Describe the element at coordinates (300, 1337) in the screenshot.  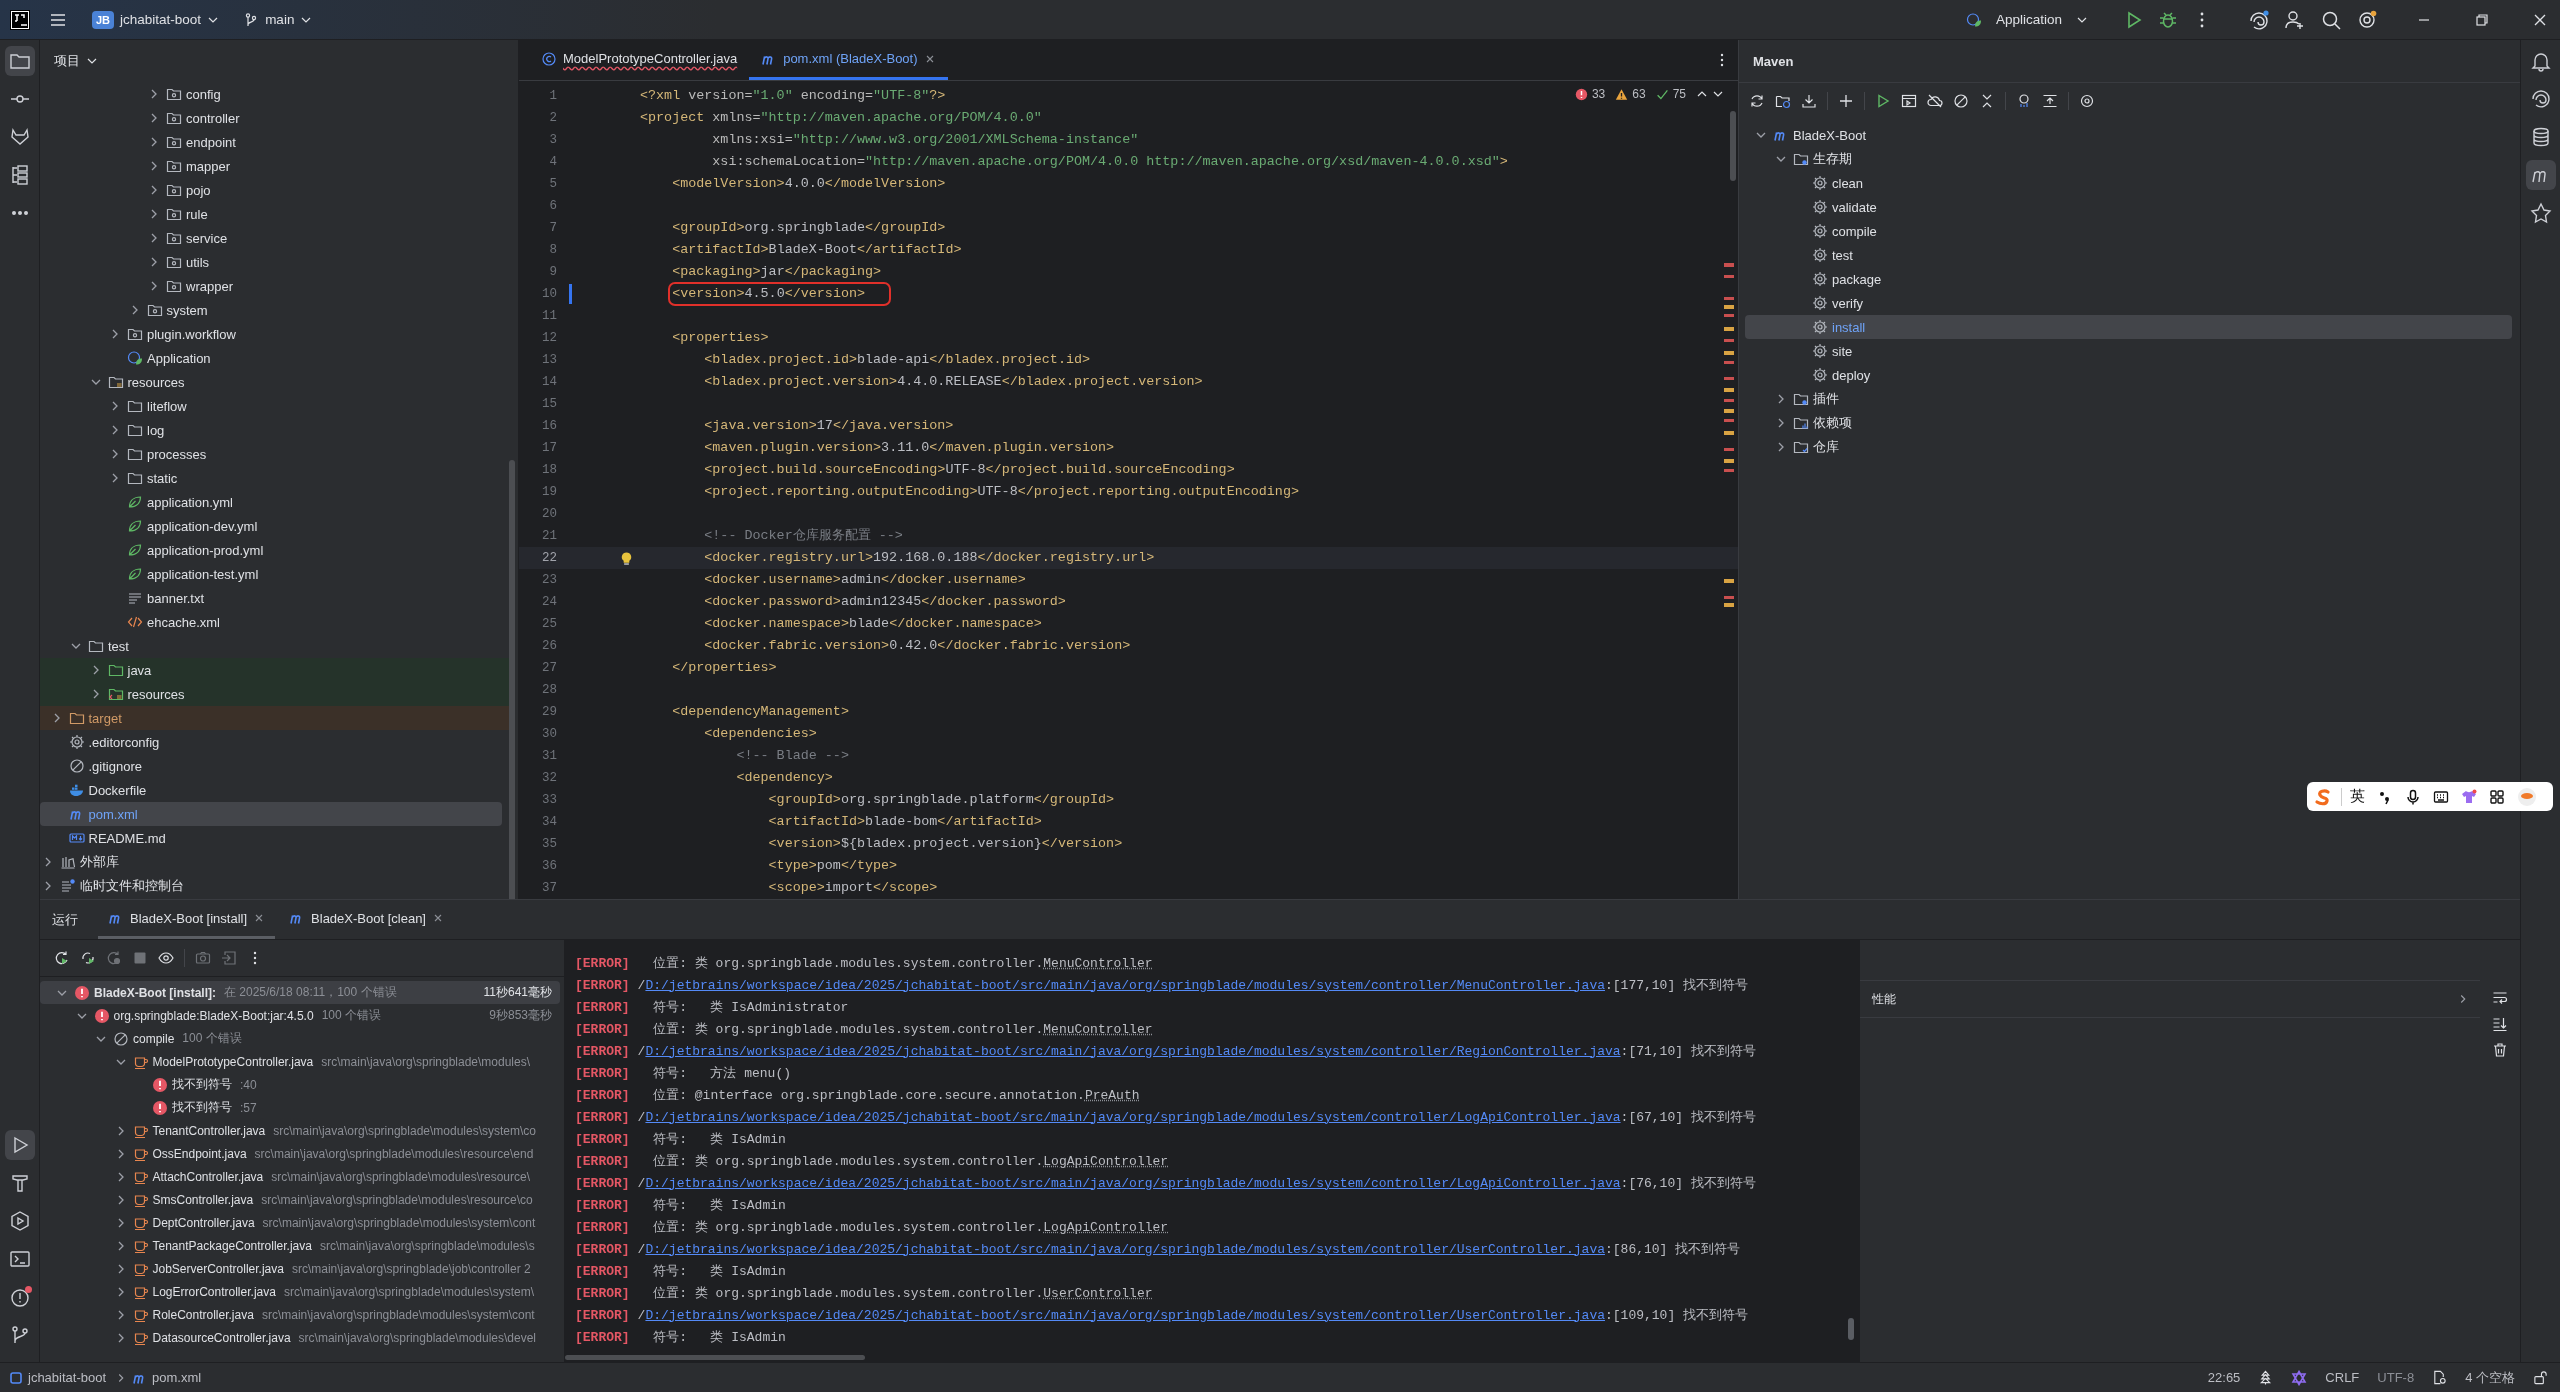
I see `tree-item: DatasourceController.java src\main\java\org\springblade\modules\devel` at that location.